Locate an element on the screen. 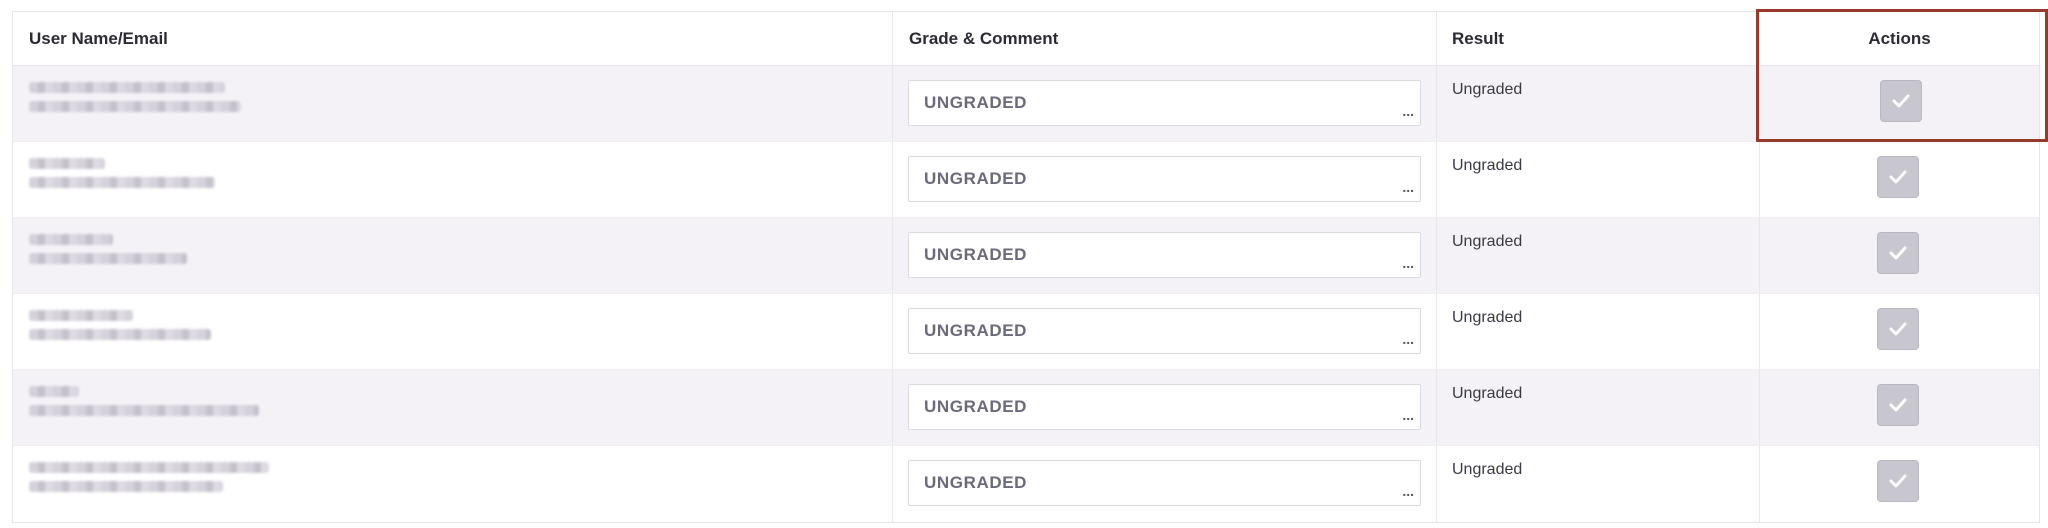 The height and width of the screenshot is (528, 2048). column-header-user: User Name/Email is located at coordinates (453, 38).